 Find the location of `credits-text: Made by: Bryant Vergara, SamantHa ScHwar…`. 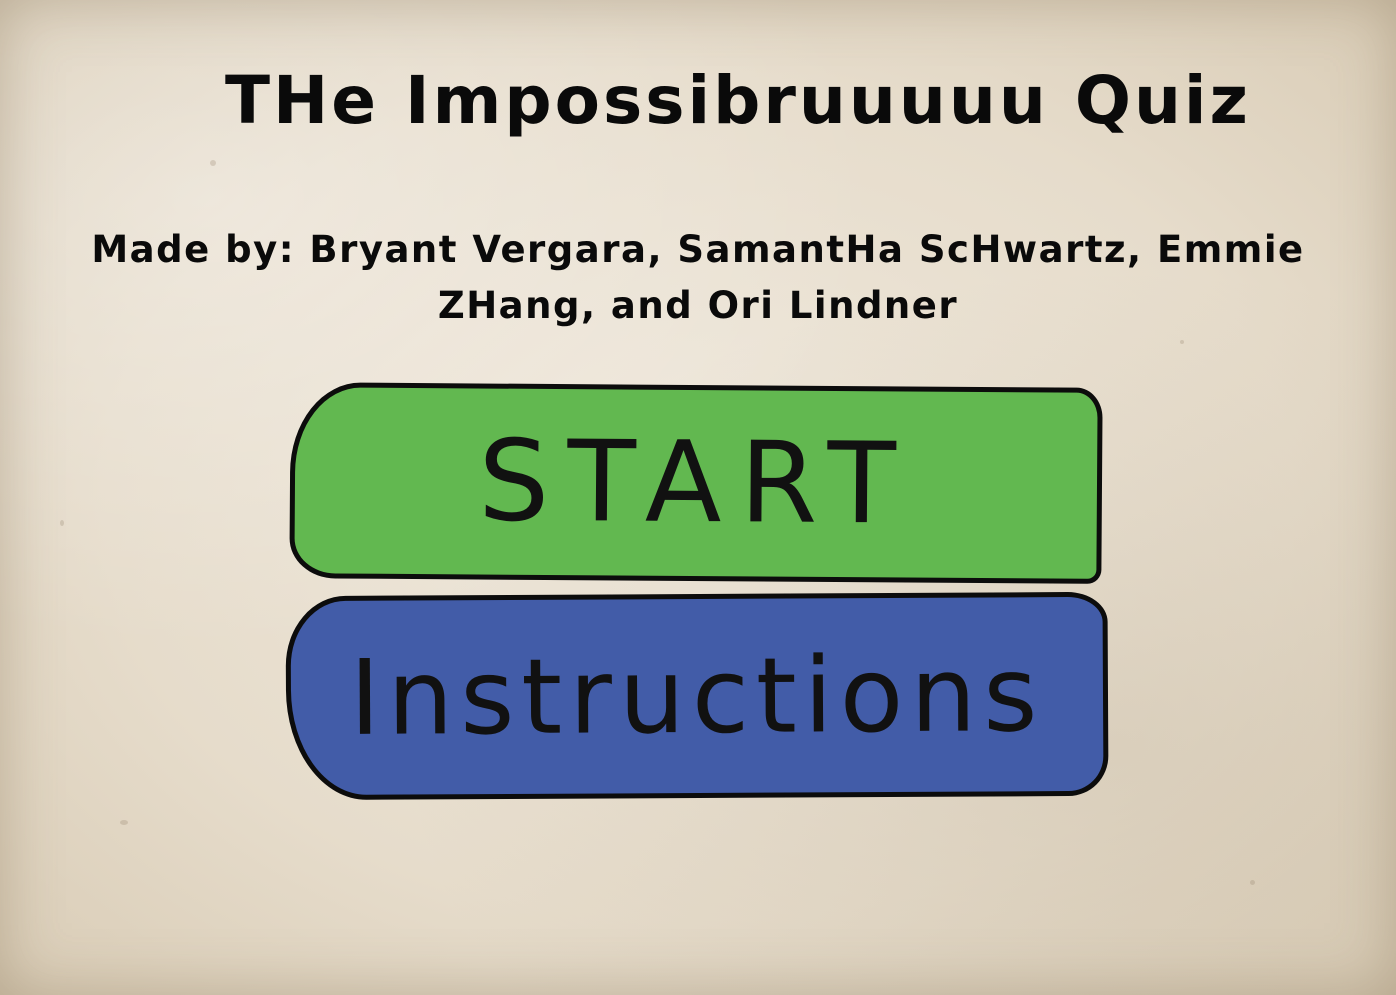

credits-text: Made by: Bryant Vergara, SamantHa ScHwar… is located at coordinates (698, 278).